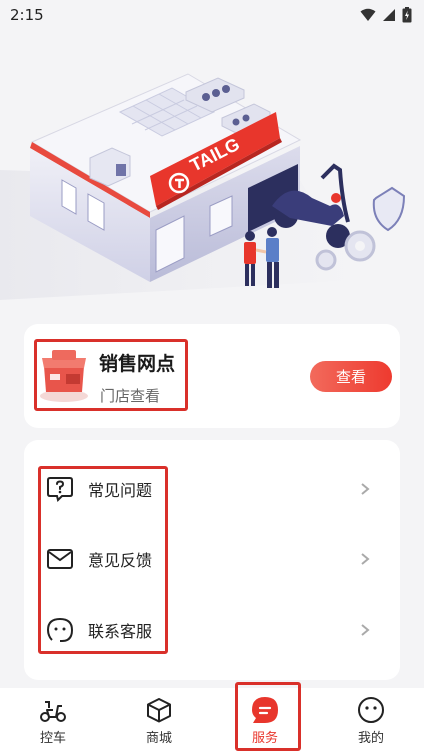 Image resolution: width=424 pixels, height=754 pixels. Describe the element at coordinates (60, 629) in the screenshot. I see `customer-service-icon` at that location.